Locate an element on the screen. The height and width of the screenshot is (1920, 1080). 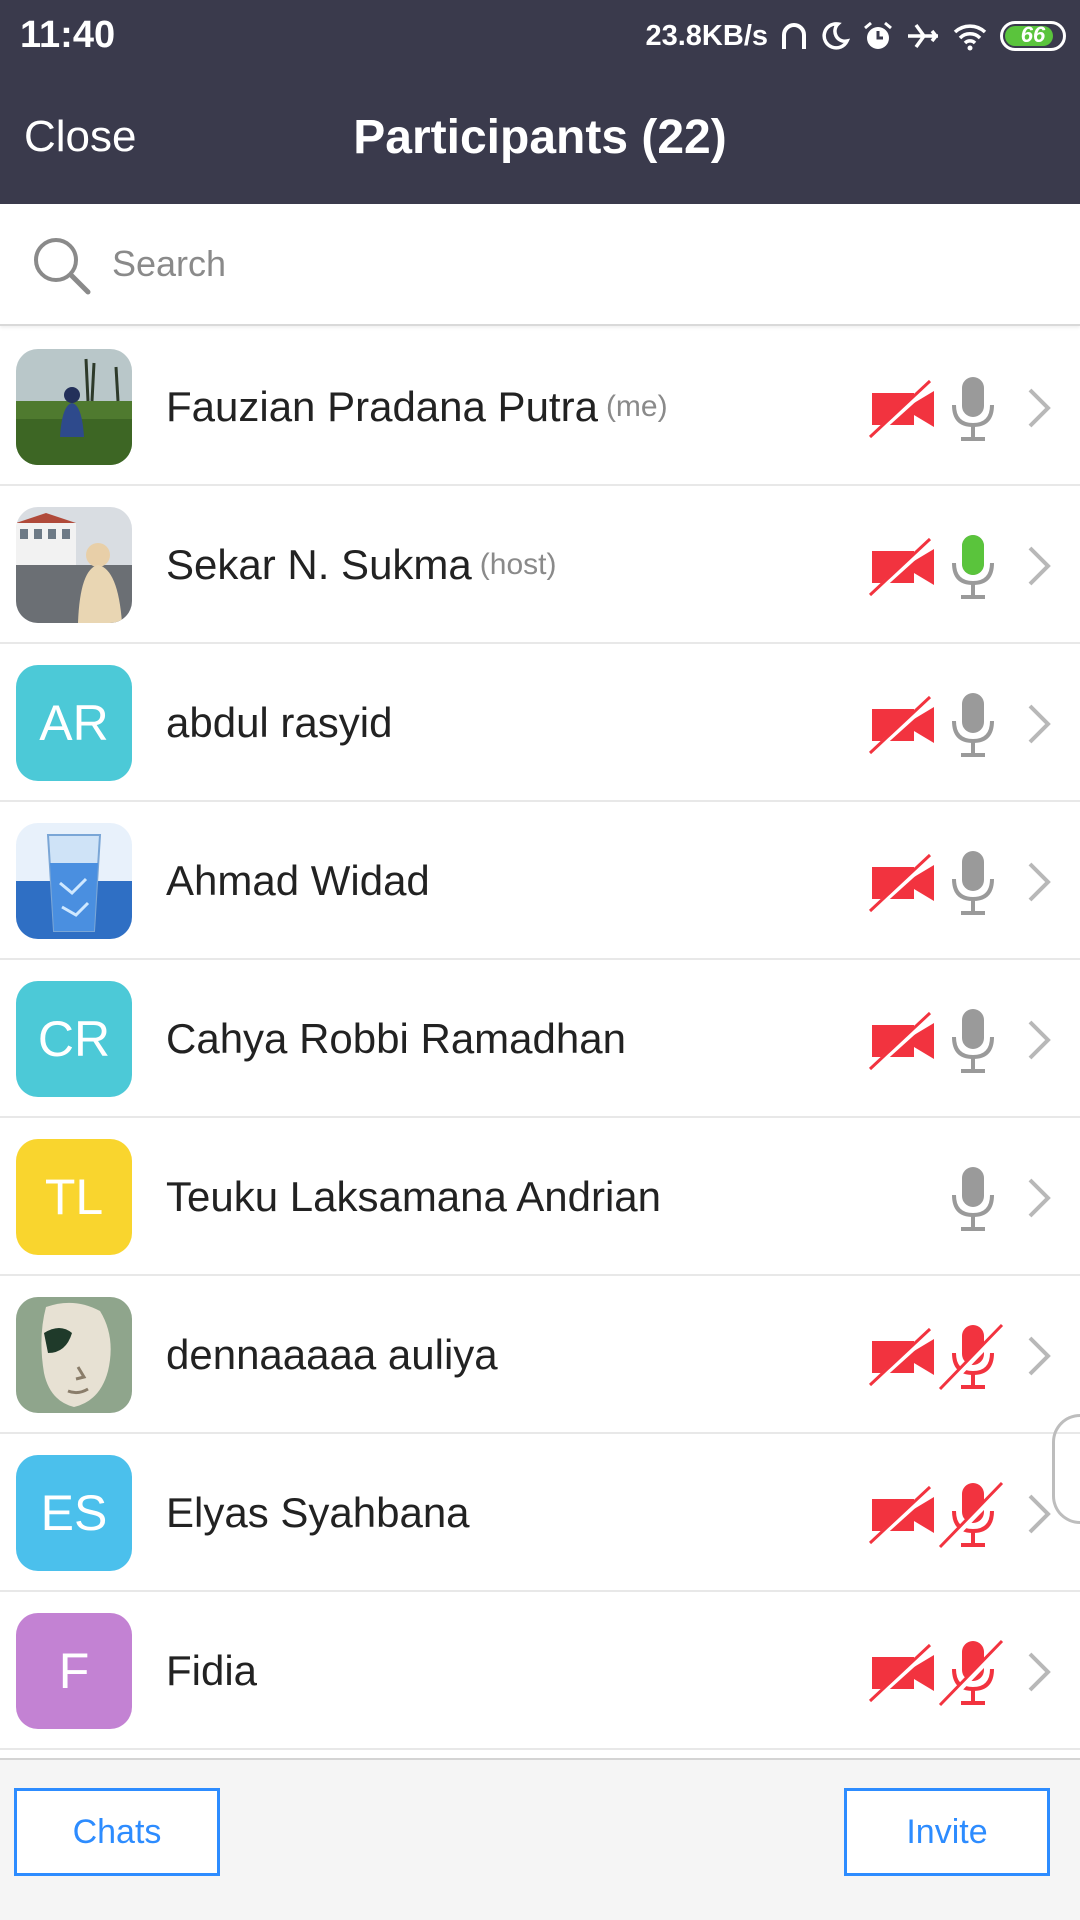
participant-row: F Fidia is located at coordinates (540, 1671).